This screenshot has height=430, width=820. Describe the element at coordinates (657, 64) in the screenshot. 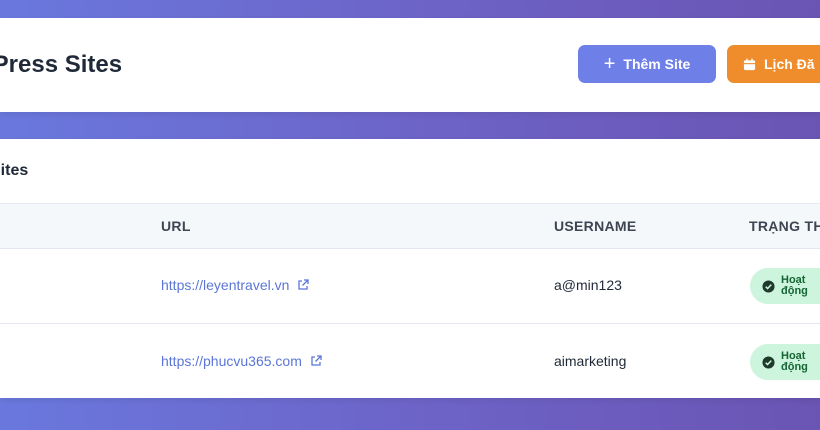

I see `add-site-label: Thêm Site` at that location.